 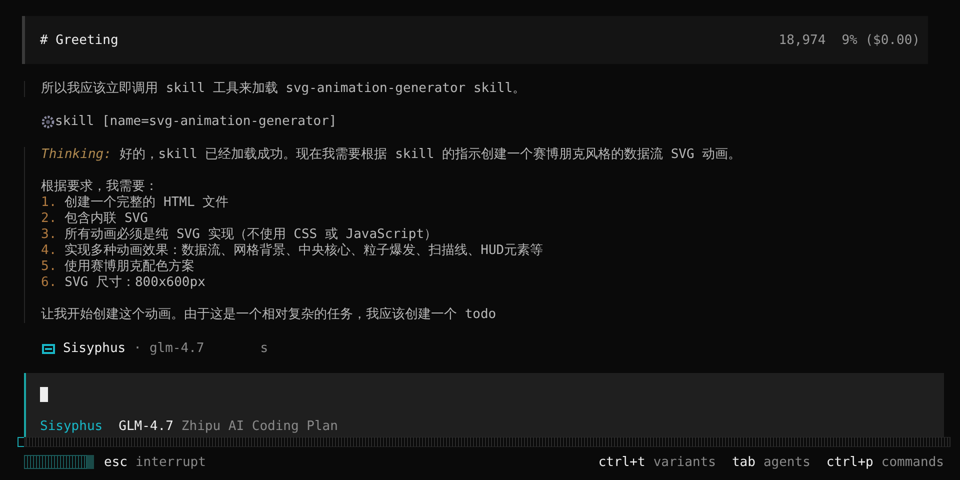 I want to click on model-name: glm-4.7, so click(x=176, y=349).